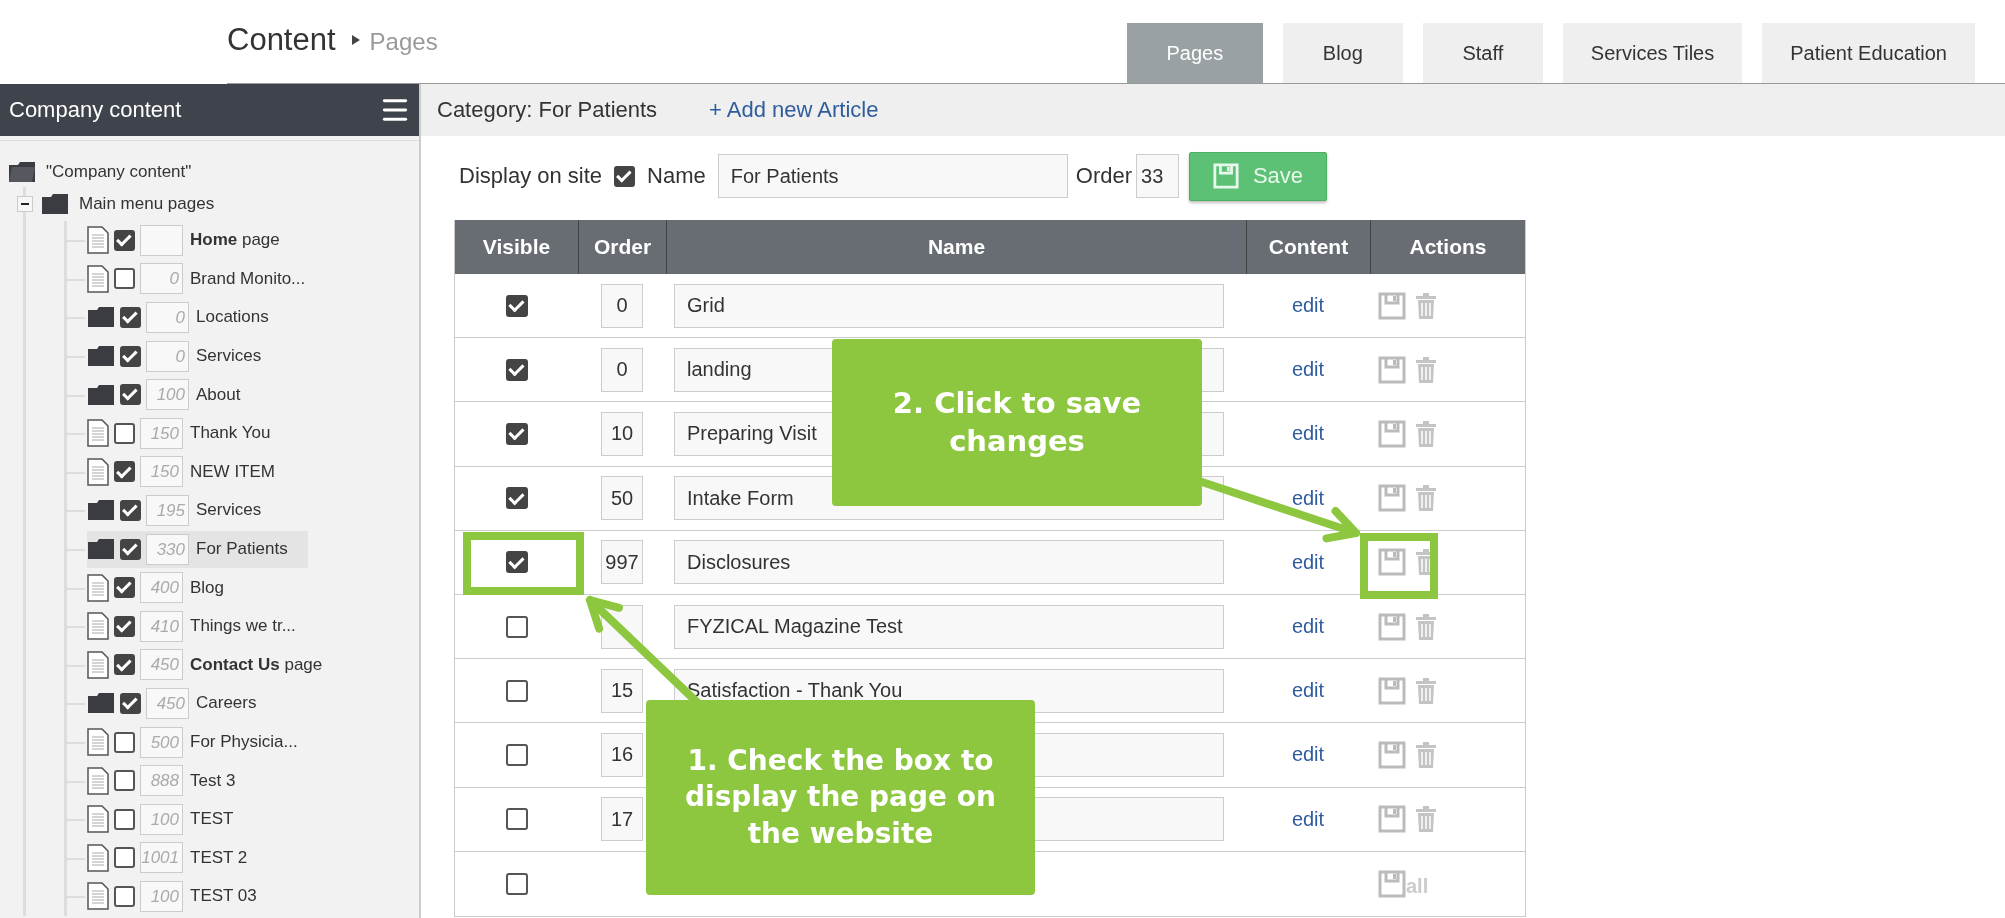 The image size is (2005, 918). What do you see at coordinates (547, 110) in the screenshot?
I see `category-label: Category: For Patients` at bounding box center [547, 110].